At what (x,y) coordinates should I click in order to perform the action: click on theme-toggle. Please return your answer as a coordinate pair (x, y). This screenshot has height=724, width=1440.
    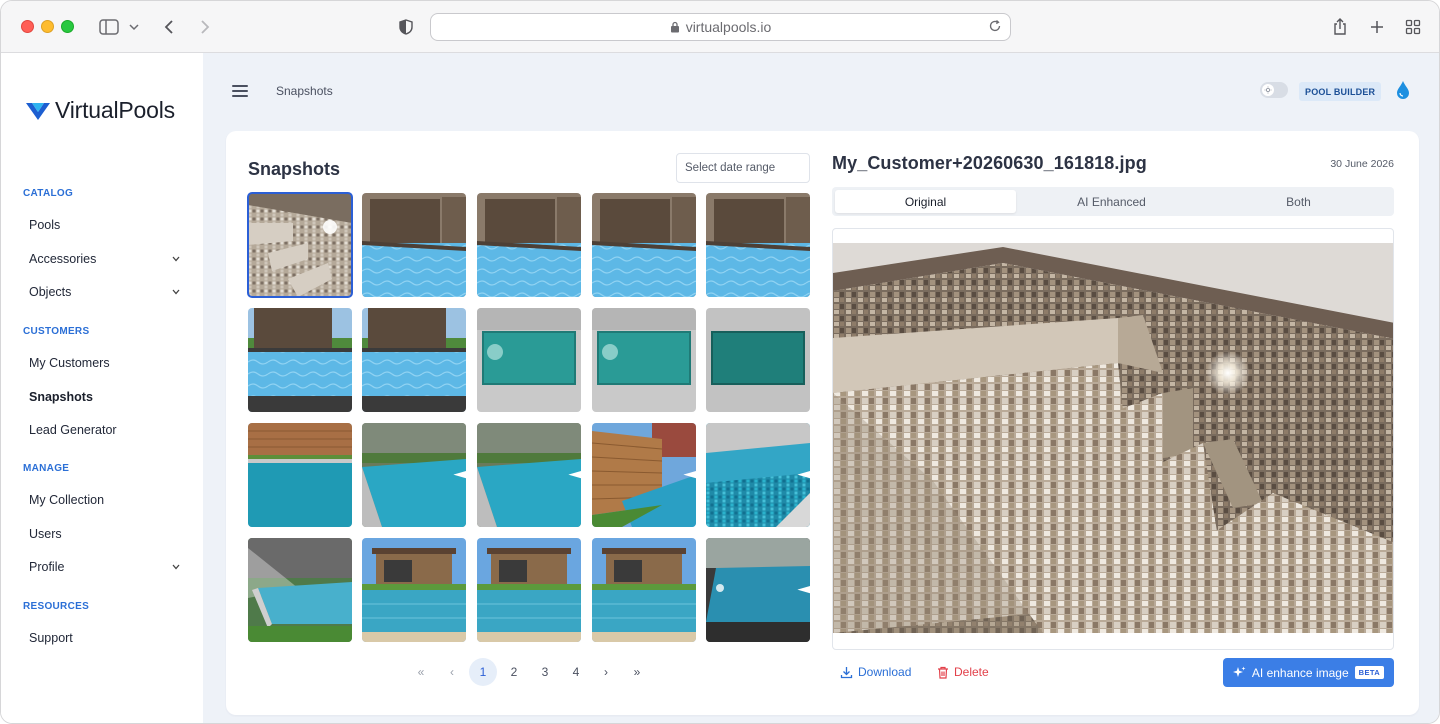
    Looking at the image, I should click on (1274, 90).